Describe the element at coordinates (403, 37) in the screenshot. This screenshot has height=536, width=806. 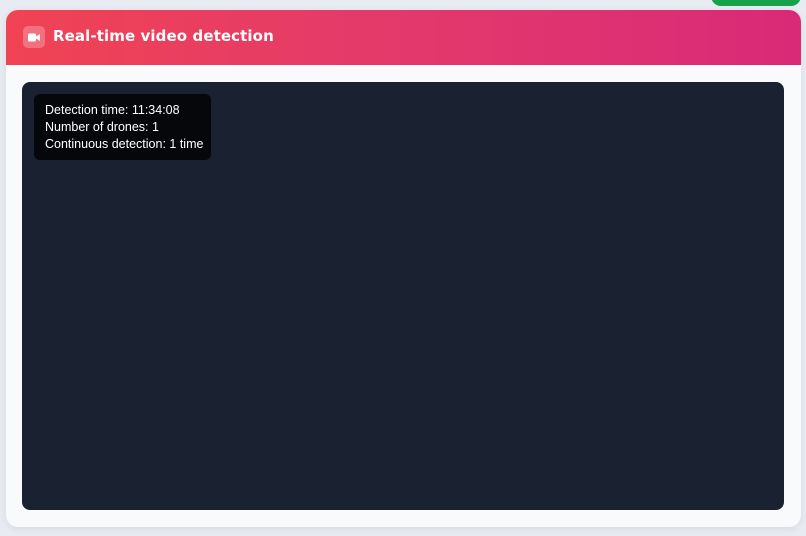
I see `card-header: Real-time video detection` at that location.